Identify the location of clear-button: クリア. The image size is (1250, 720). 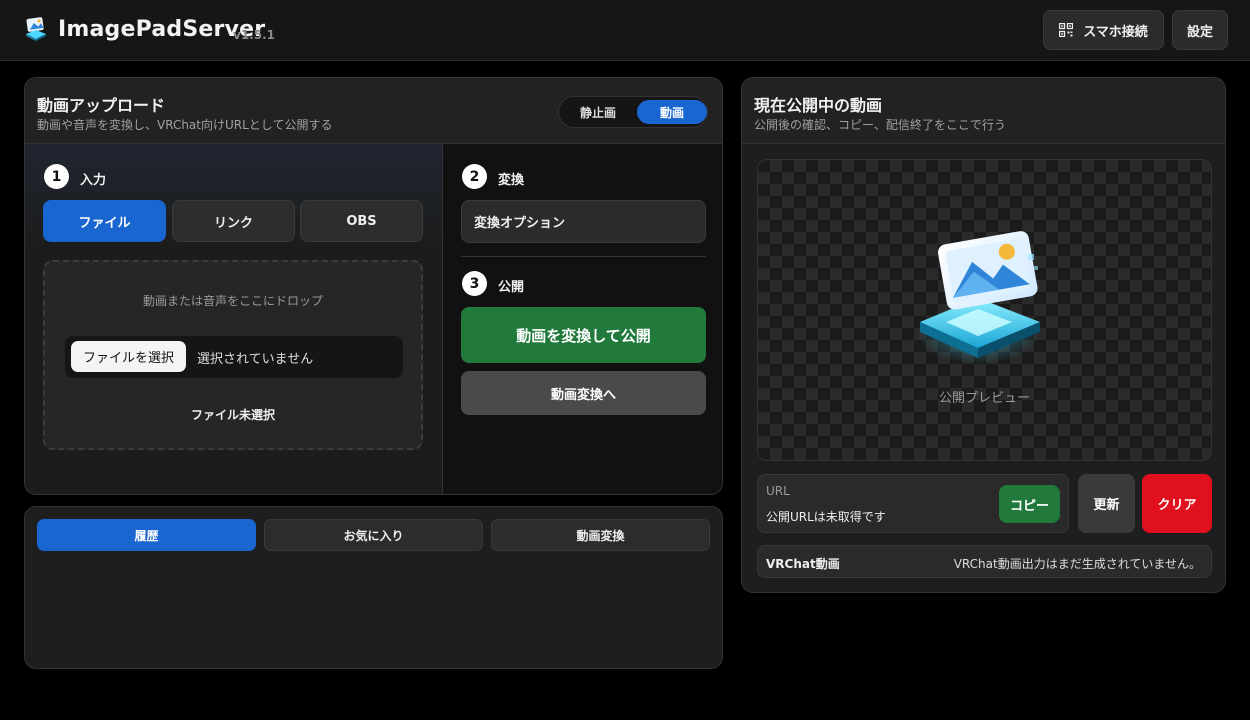
(1177, 503).